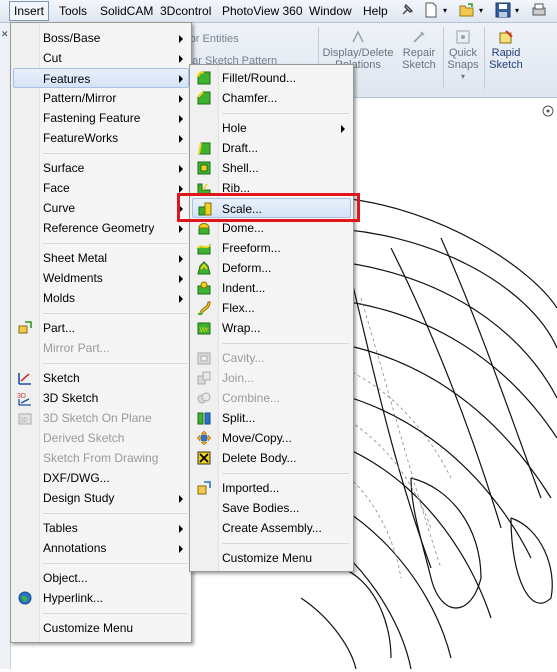 Image resolution: width=557 pixels, height=672 pixels. What do you see at coordinates (126, 11) in the screenshot?
I see `menu-solidcam: SolidCAM` at bounding box center [126, 11].